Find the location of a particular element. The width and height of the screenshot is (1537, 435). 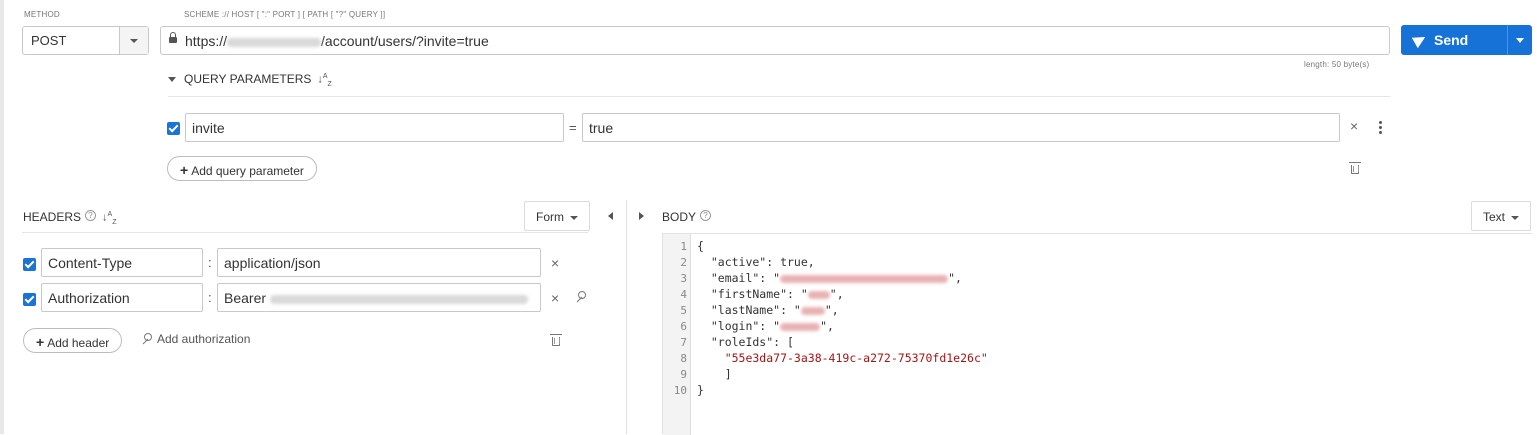

body-mode-dropdown: Text is located at coordinates (1501, 216).